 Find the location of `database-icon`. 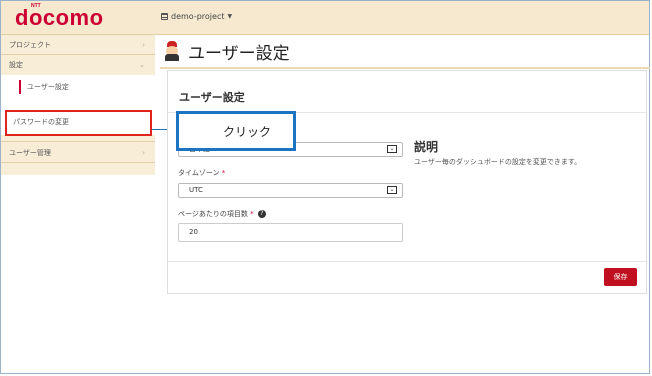

database-icon is located at coordinates (164, 16).